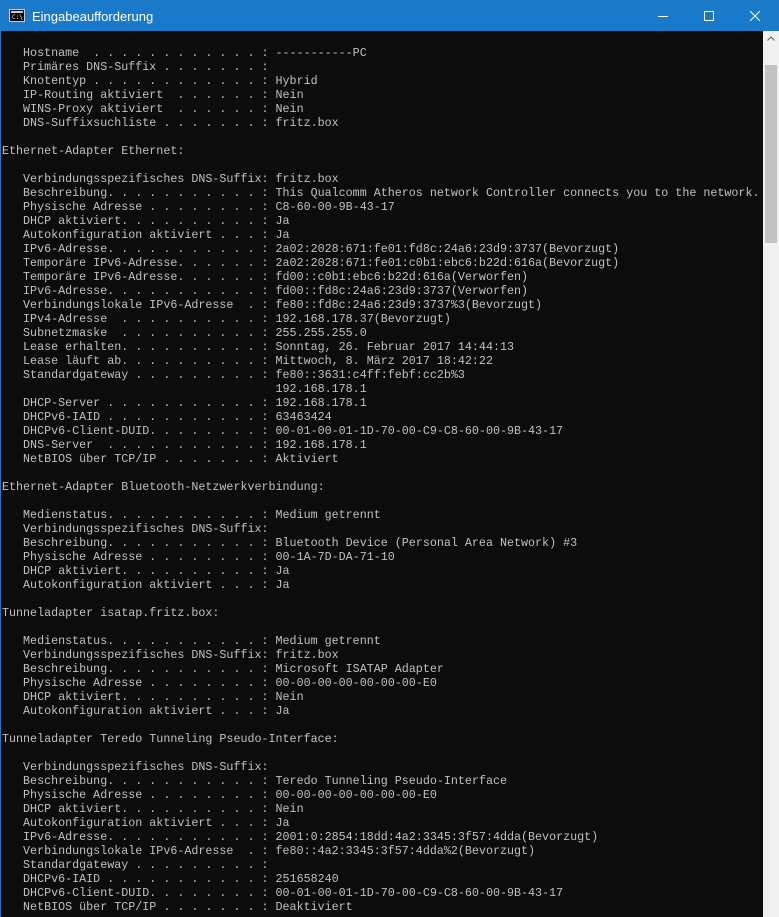 The height and width of the screenshot is (917, 779). I want to click on console-line: IP-Routing aktiviert . . . . . . : Nein, so click(153, 95).